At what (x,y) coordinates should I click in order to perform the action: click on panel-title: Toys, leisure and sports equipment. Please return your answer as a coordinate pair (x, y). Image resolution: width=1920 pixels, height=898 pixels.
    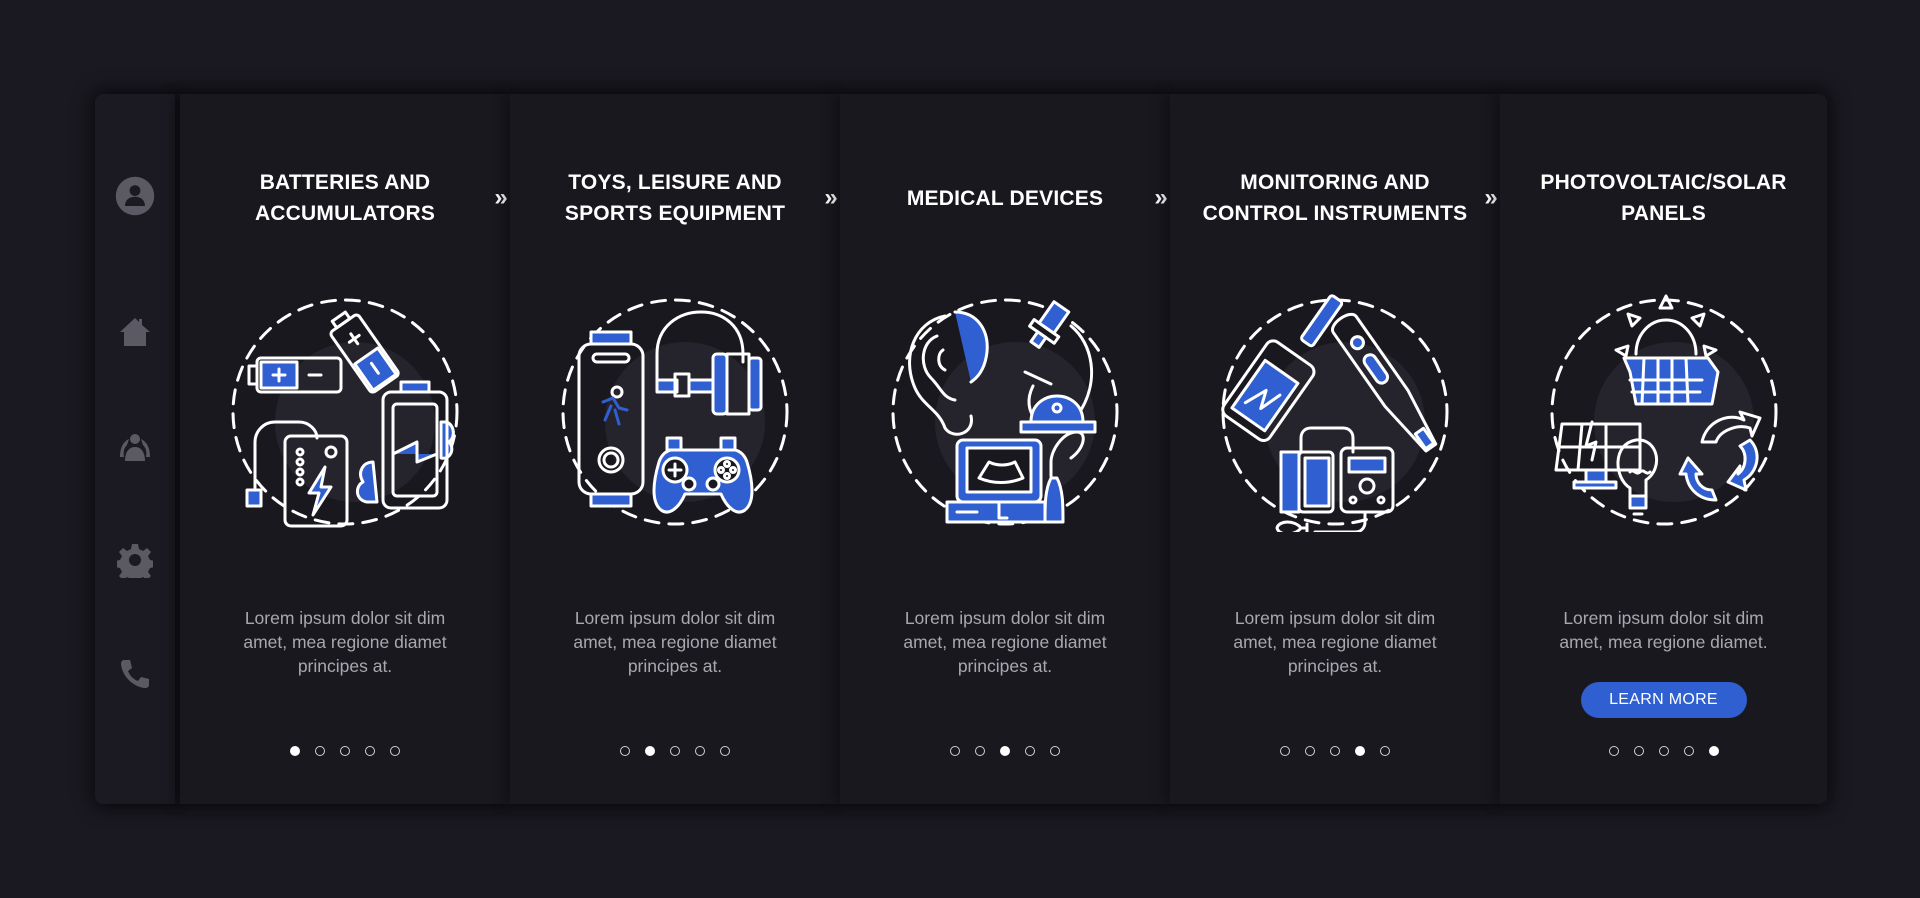
    Looking at the image, I should click on (675, 198).